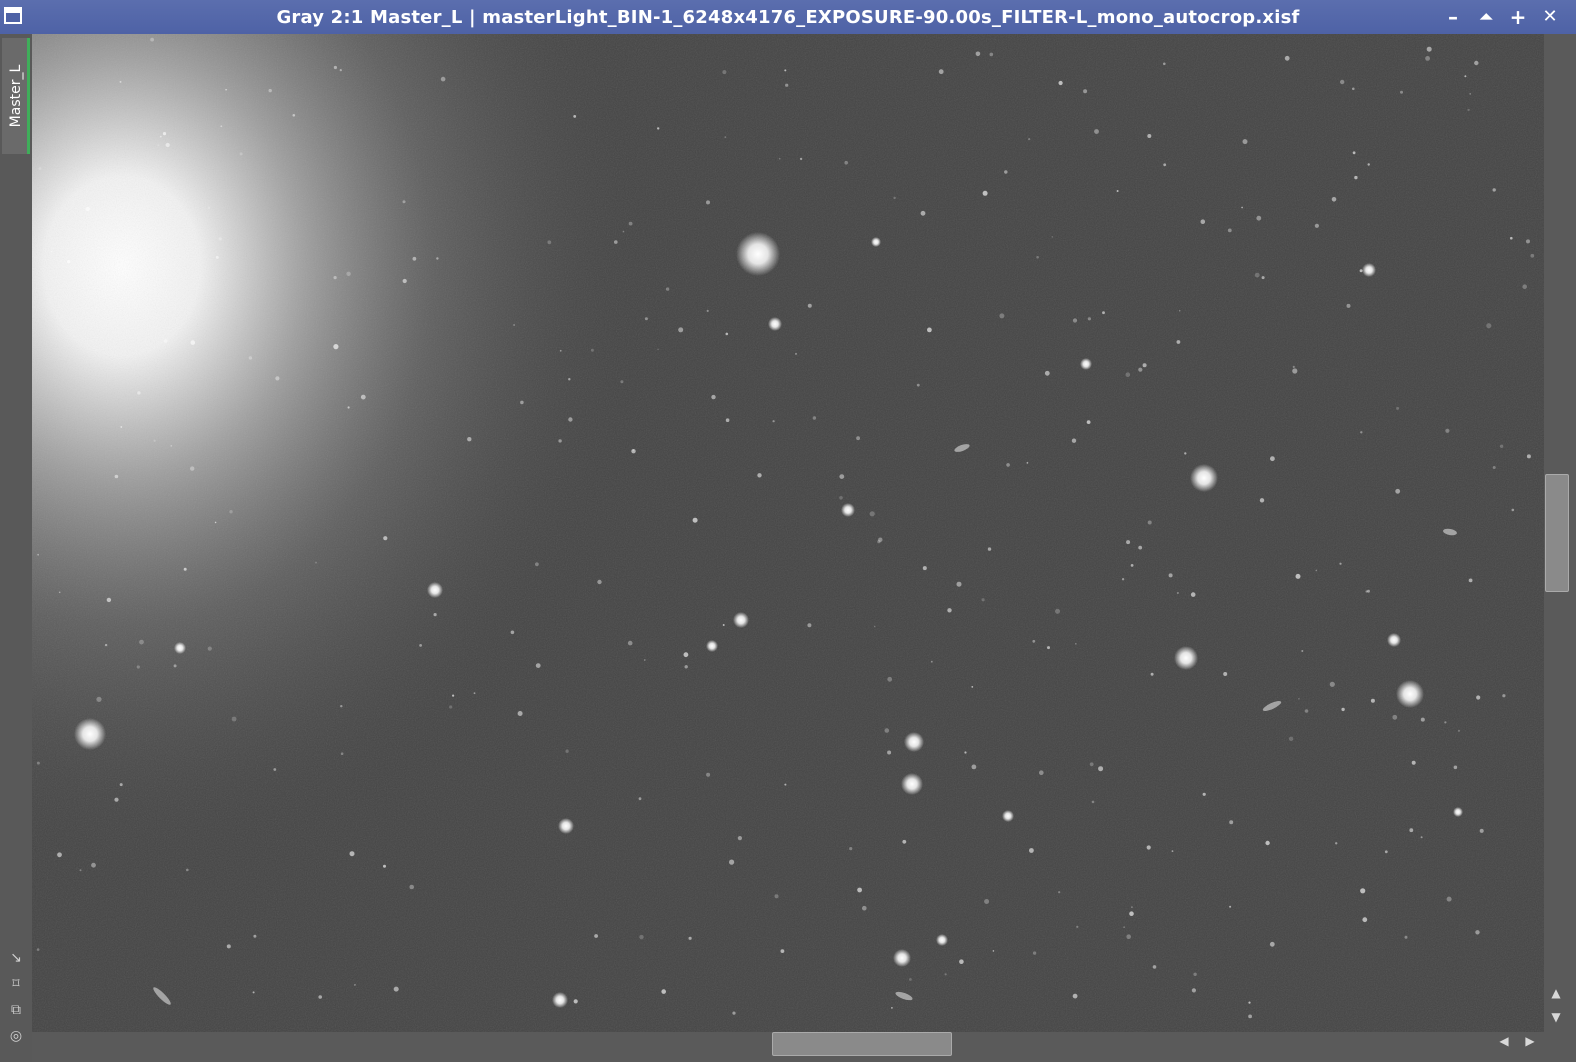 Image resolution: width=1576 pixels, height=1062 pixels. Describe the element at coordinates (16, 984) in the screenshot. I see `fit-view-icon: ⌑` at that location.